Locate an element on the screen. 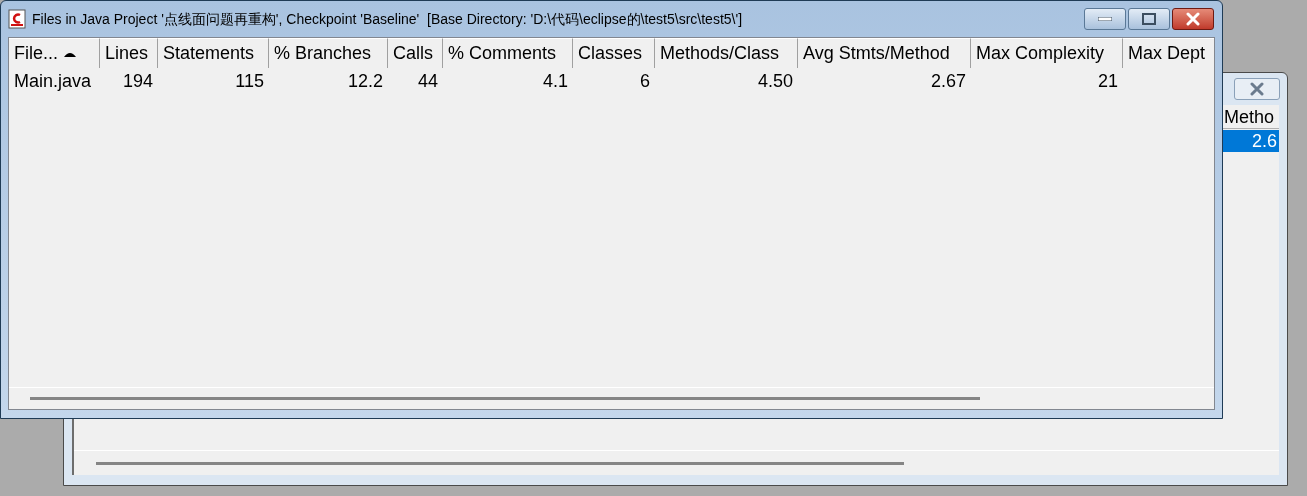  window-title: Files in Java Project '点线面问题再重构', Checkpoint 'Baseline' [Base Directory: 'D:\代码\eclipse的\test5\src\test5\'] is located at coordinates (388, 19).